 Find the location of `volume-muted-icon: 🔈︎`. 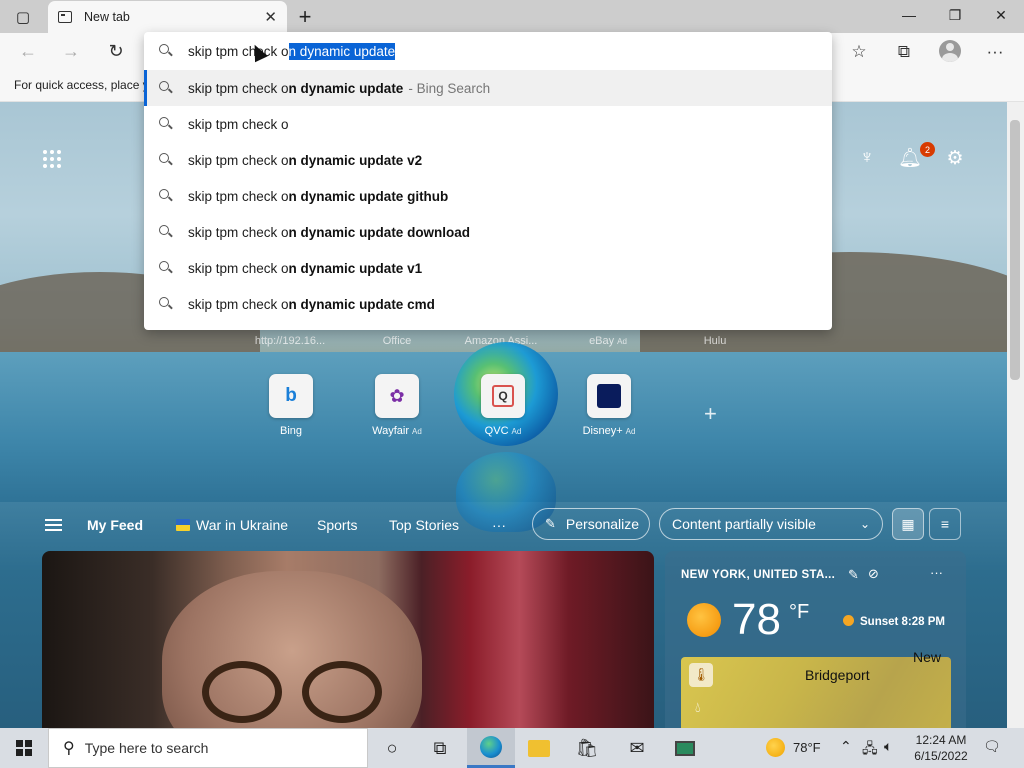

volume-muted-icon: 🔈︎ is located at coordinates (888, 746).